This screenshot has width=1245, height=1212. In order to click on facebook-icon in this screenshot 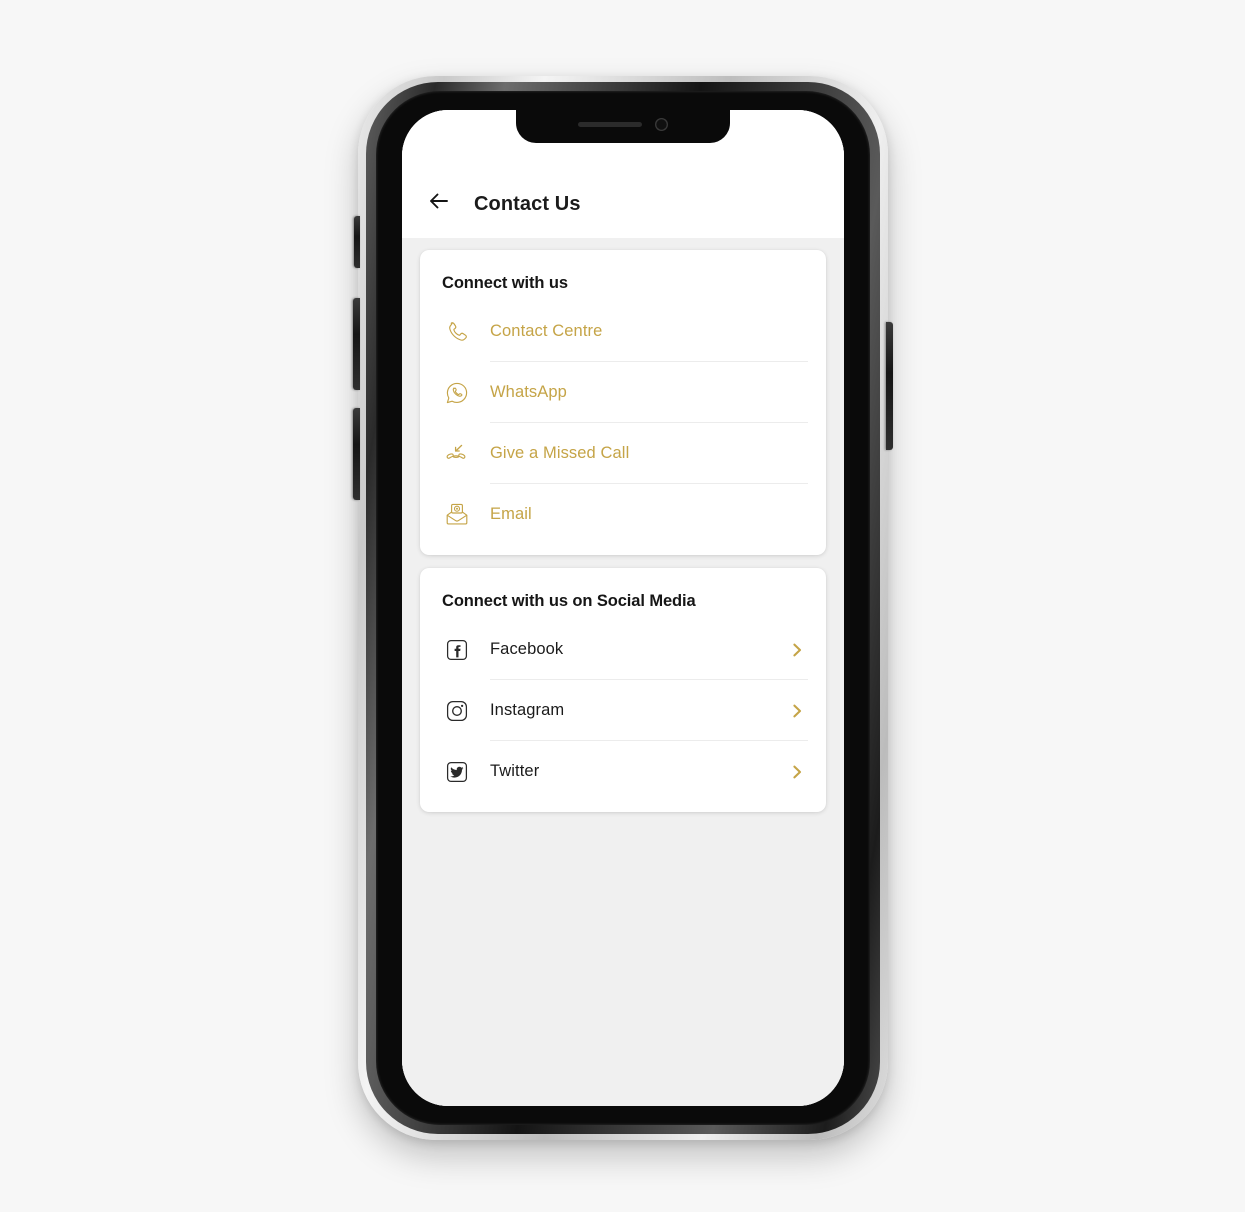, I will do `click(457, 650)`.